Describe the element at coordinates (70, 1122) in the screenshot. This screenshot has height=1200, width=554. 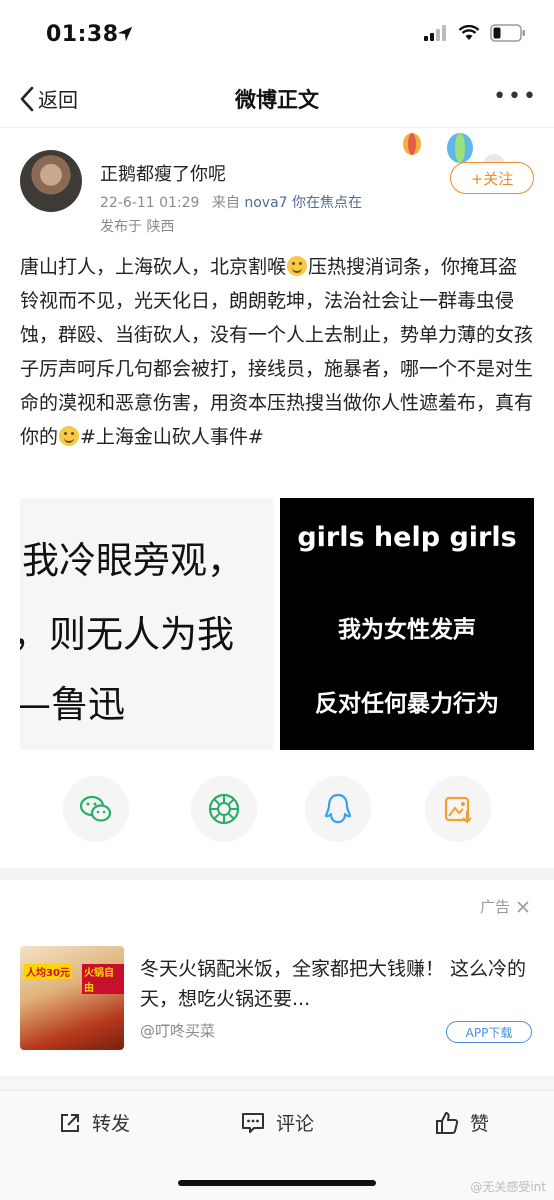
I see `repost-icon` at that location.